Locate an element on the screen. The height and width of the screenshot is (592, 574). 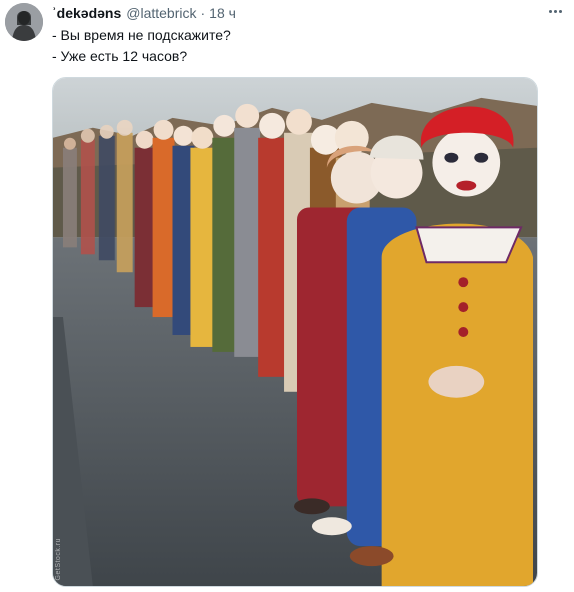
avatar-image is located at coordinates (24, 22).